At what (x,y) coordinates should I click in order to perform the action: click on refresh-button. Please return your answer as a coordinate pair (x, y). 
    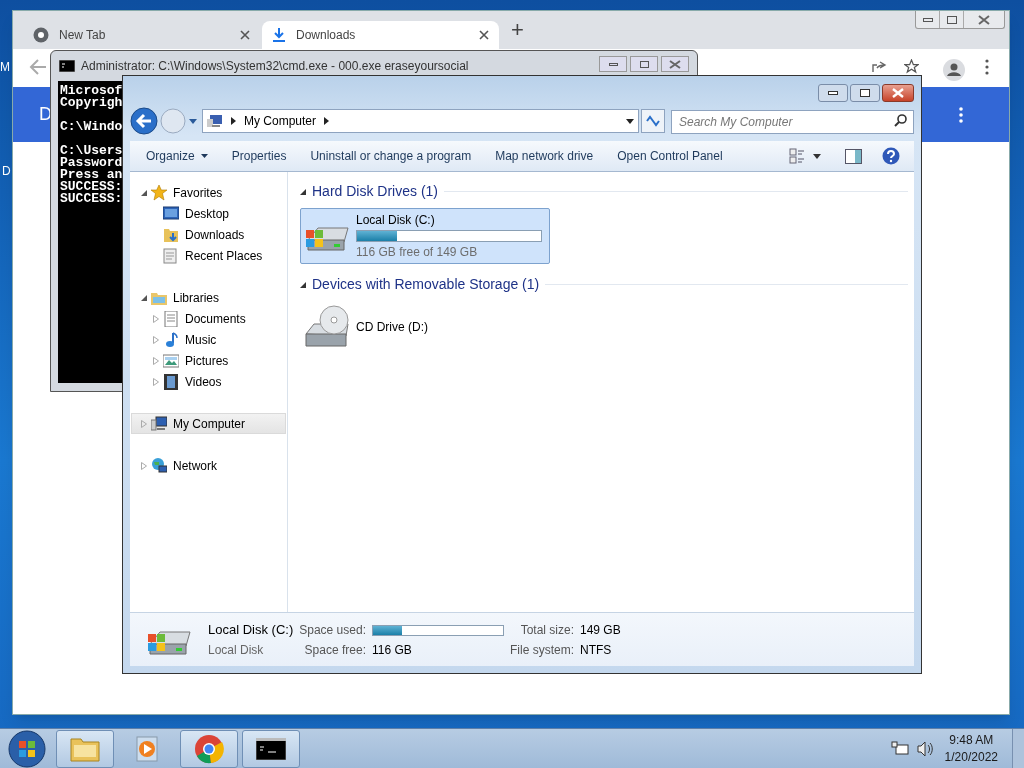
    Looking at the image, I should click on (653, 121).